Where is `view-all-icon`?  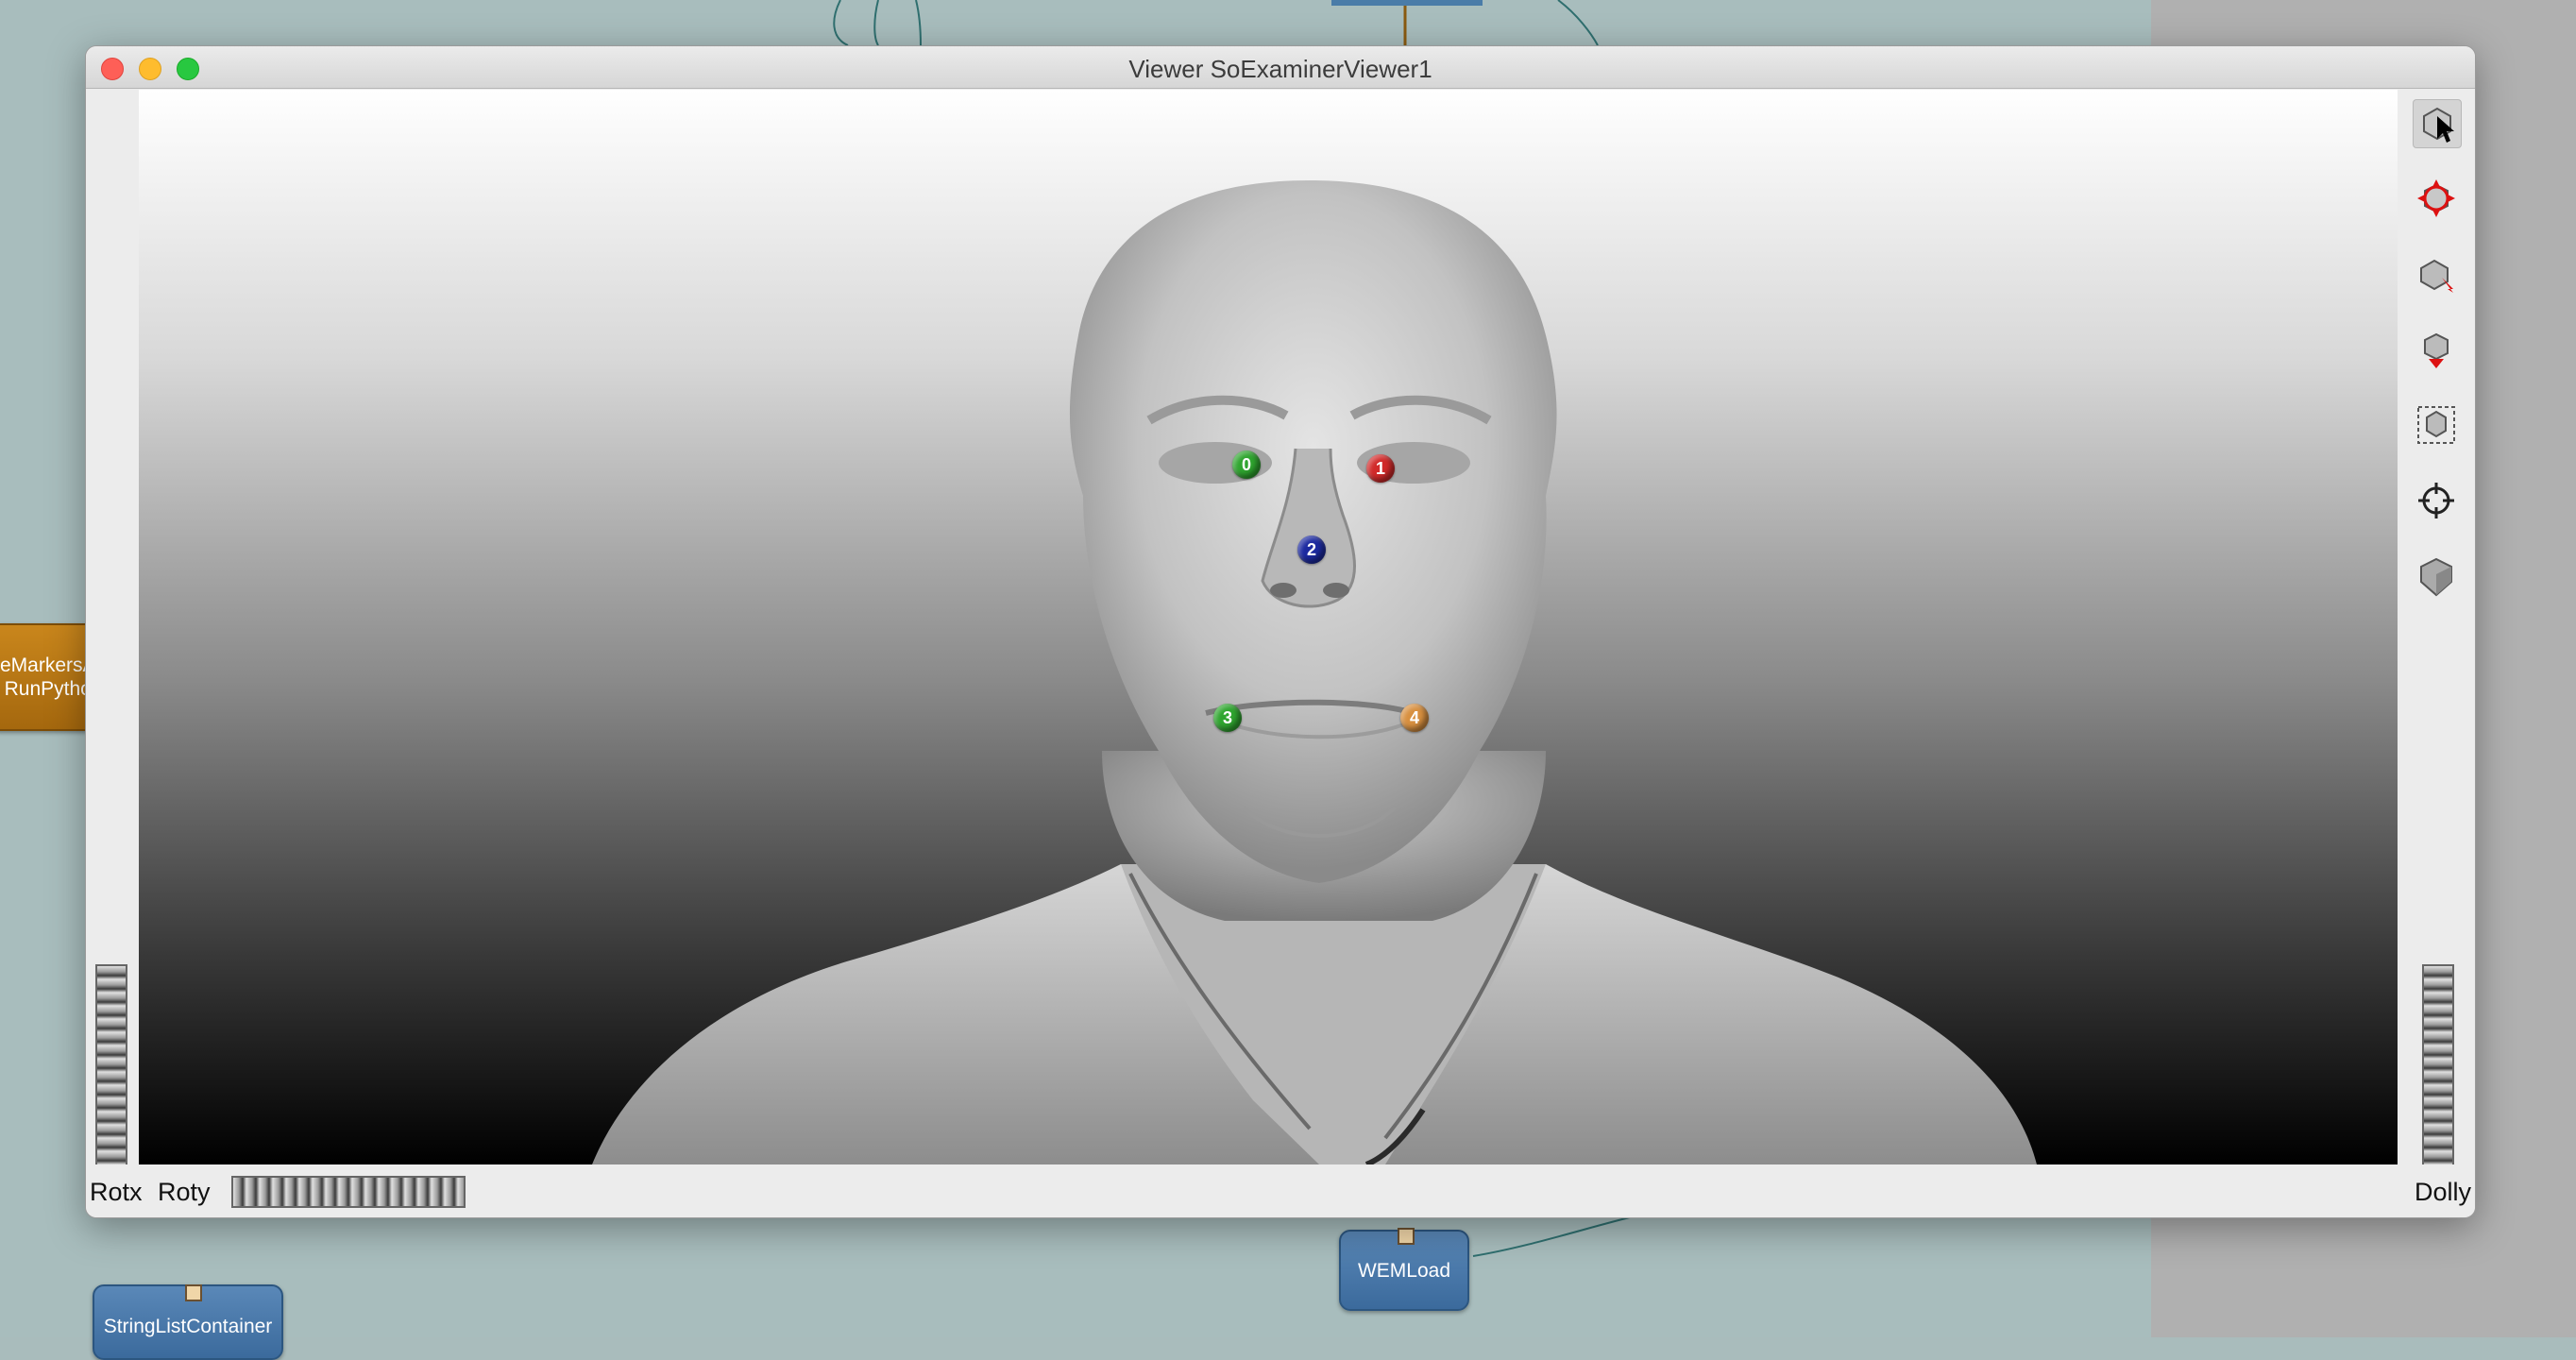
view-all-icon is located at coordinates (2436, 425).